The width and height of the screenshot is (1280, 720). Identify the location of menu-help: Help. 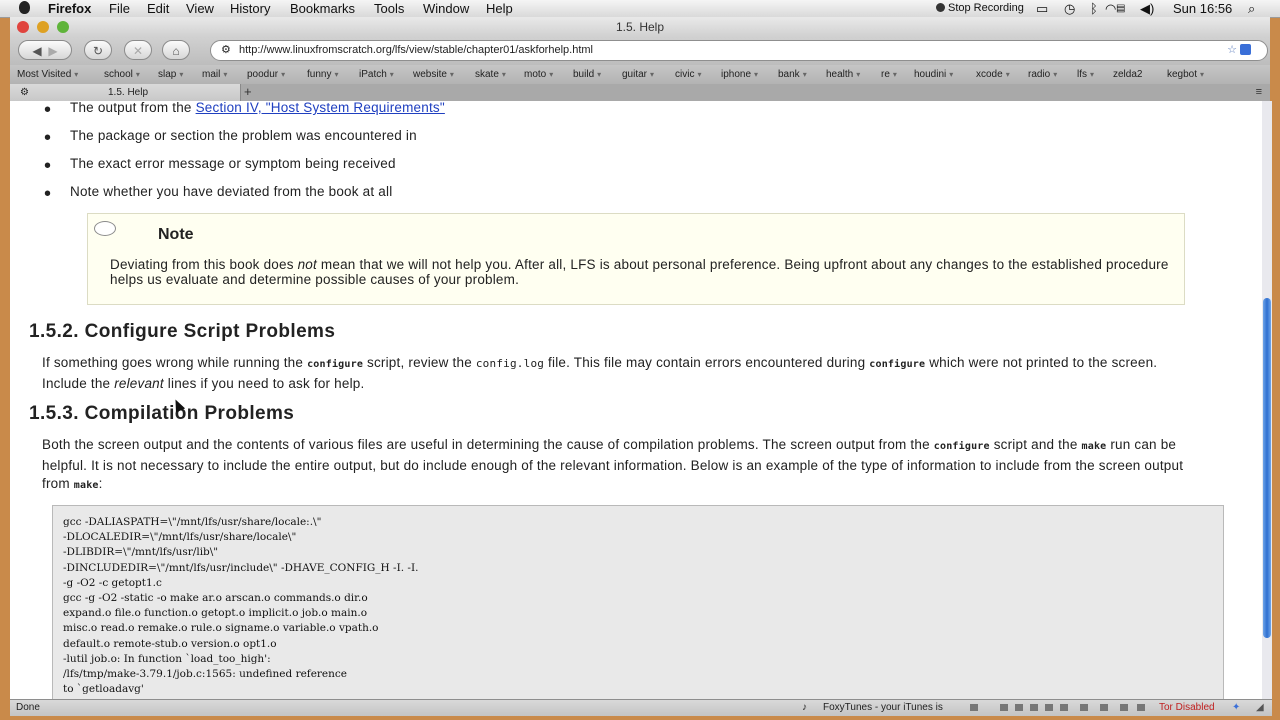
(499, 8).